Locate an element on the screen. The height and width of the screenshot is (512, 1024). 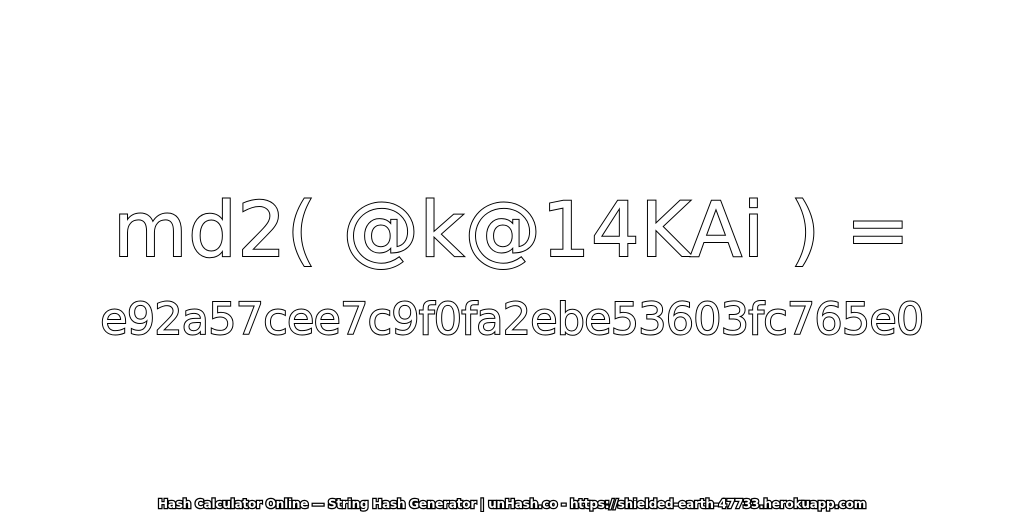
hash-expression: md2( @k@14KAi ) = is located at coordinates (511, 229).